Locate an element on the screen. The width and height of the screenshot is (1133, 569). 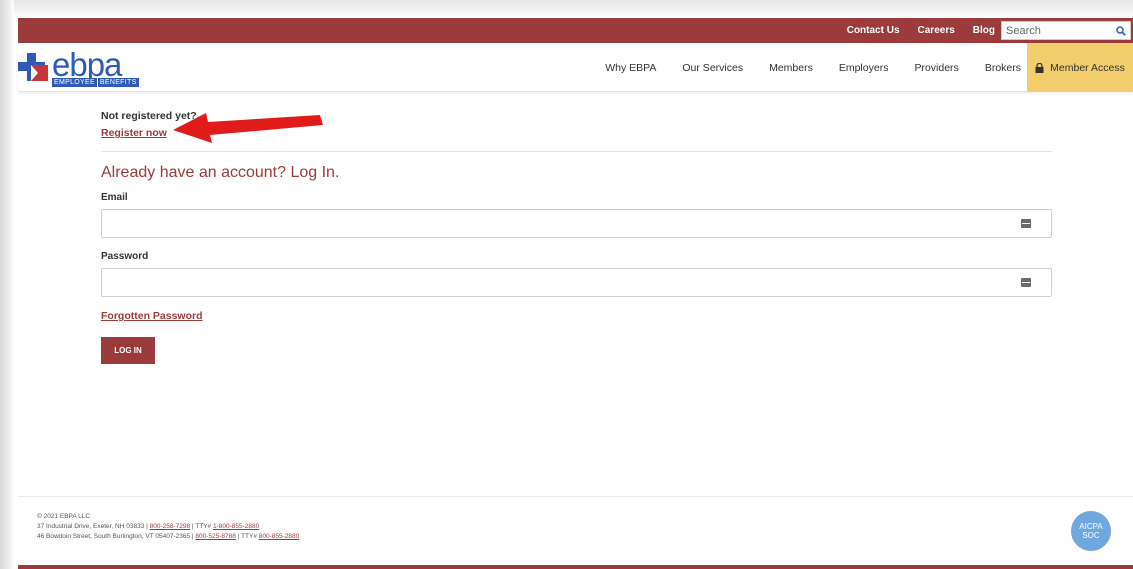
register-now-link: Register now is located at coordinates (134, 133).